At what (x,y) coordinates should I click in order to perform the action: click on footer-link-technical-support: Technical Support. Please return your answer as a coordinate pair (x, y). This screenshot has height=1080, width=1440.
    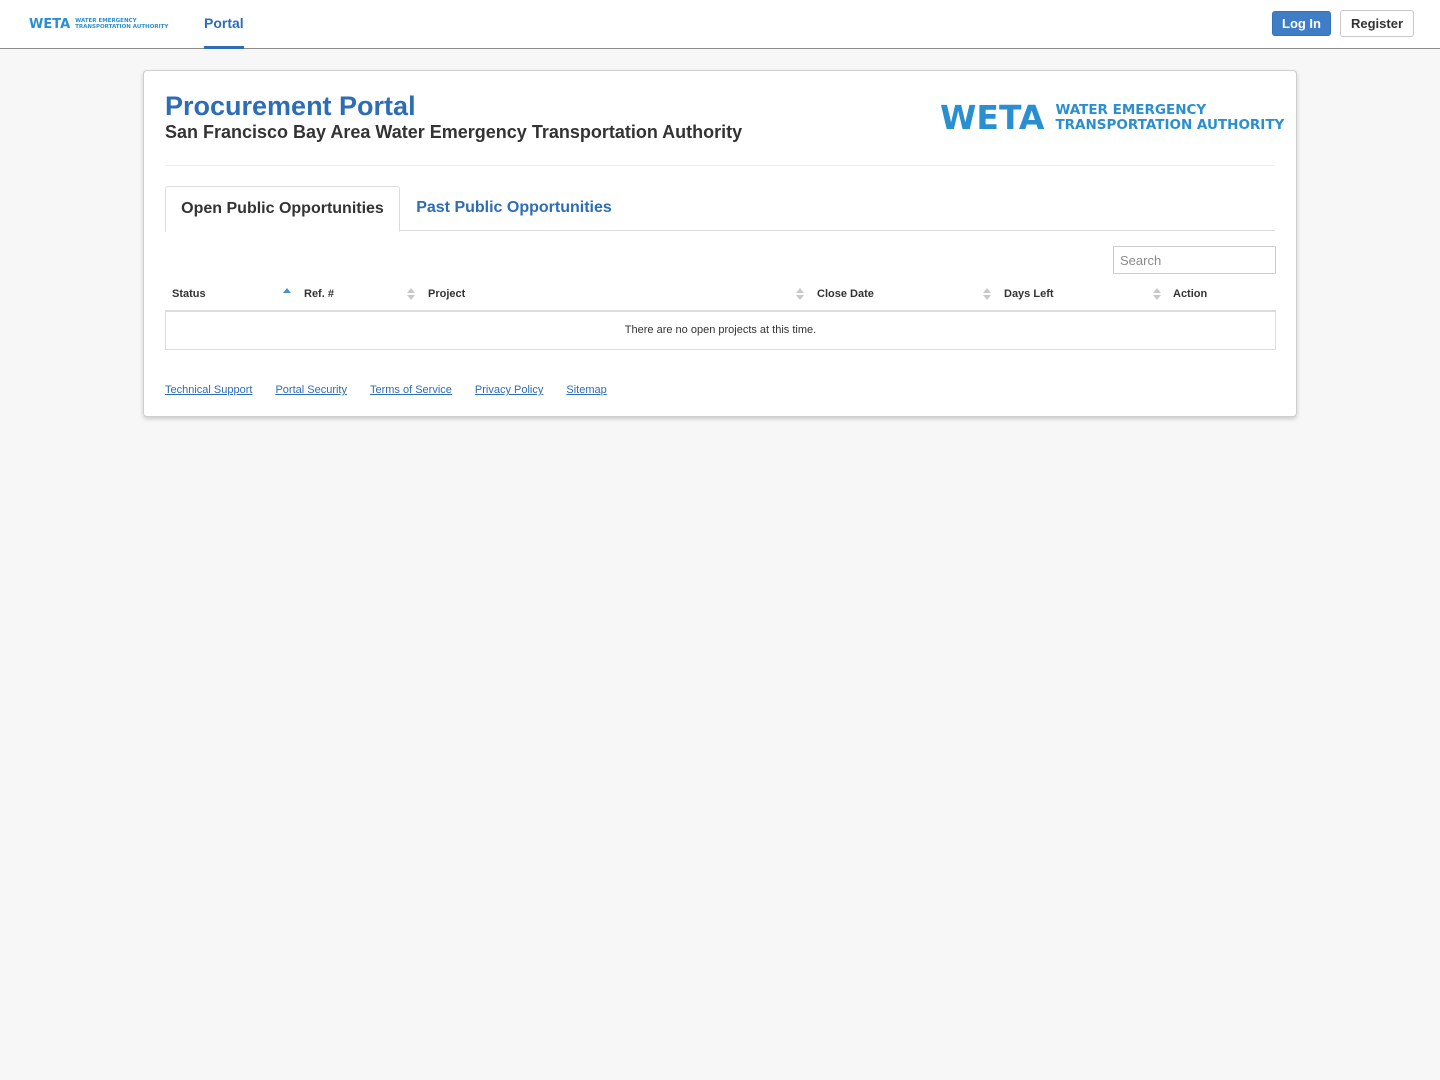
    Looking at the image, I should click on (208, 391).